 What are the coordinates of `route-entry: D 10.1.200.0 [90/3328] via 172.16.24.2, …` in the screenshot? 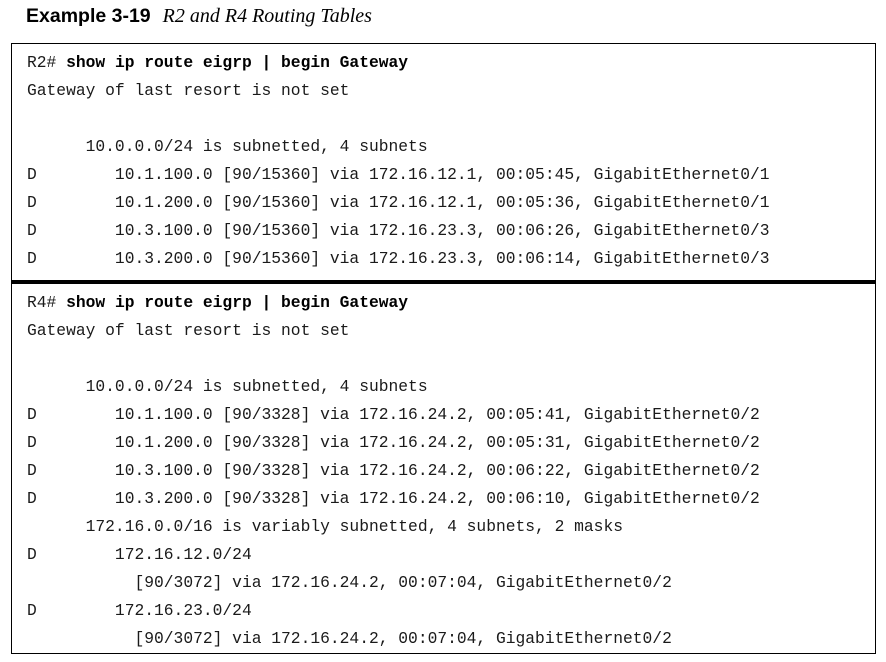 It's located at (393, 442).